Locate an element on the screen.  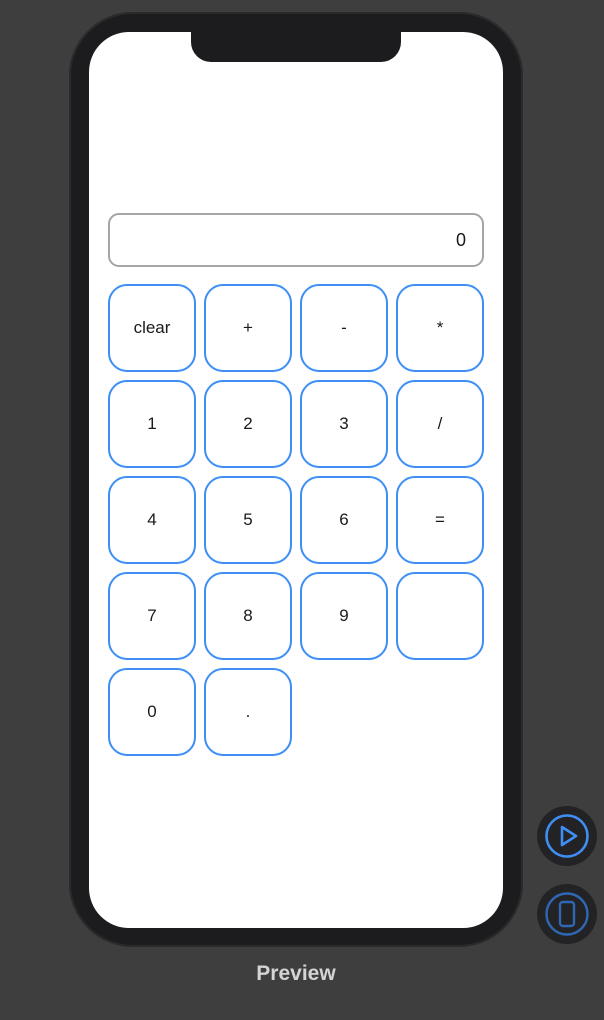
divide-button: / is located at coordinates (440, 424).